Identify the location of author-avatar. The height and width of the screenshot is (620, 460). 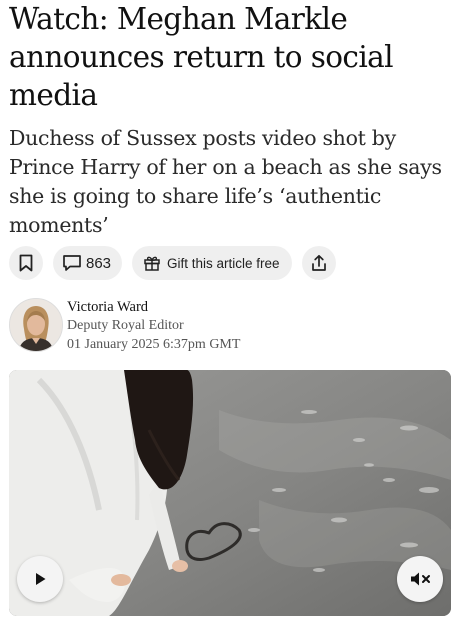
(36, 325).